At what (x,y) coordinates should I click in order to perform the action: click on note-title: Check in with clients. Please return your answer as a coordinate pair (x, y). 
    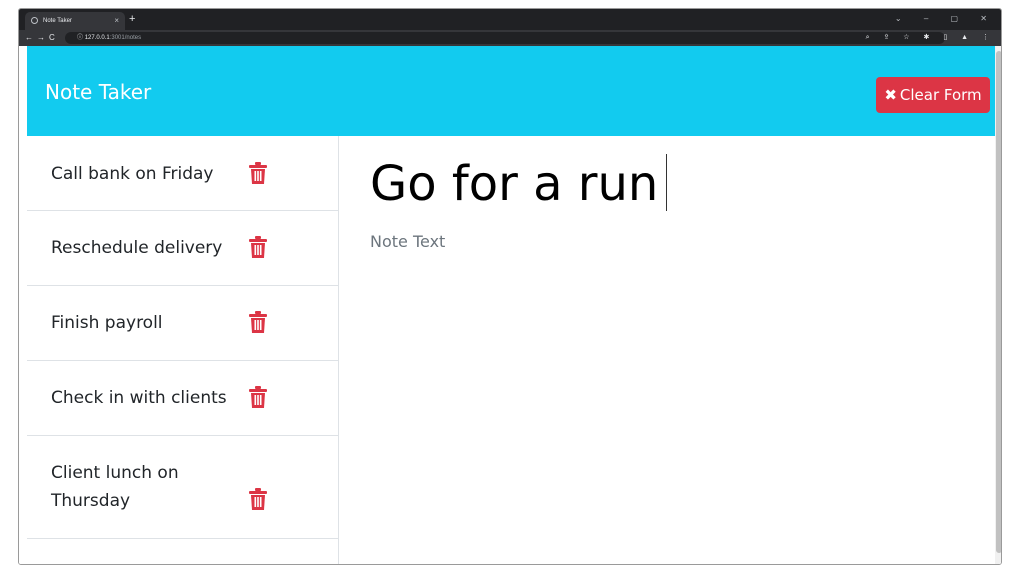
    Looking at the image, I should click on (139, 398).